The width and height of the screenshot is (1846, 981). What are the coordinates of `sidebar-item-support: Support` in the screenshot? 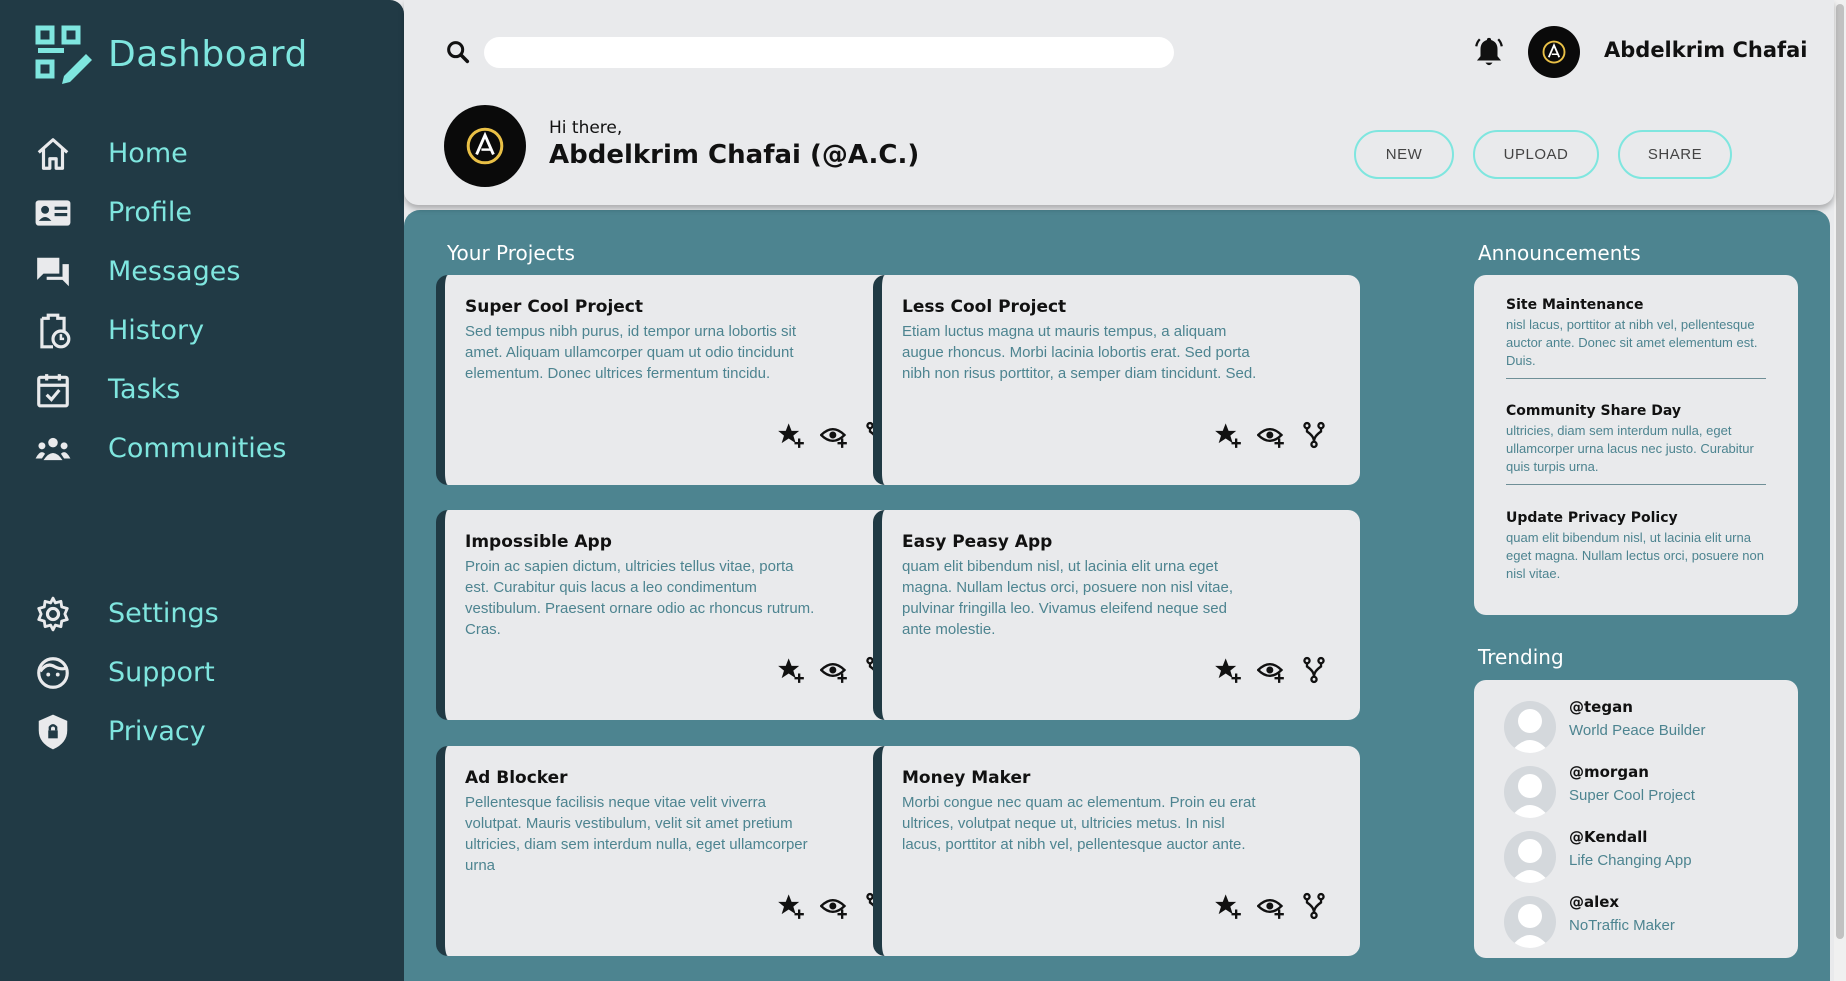 It's located at (204, 672).